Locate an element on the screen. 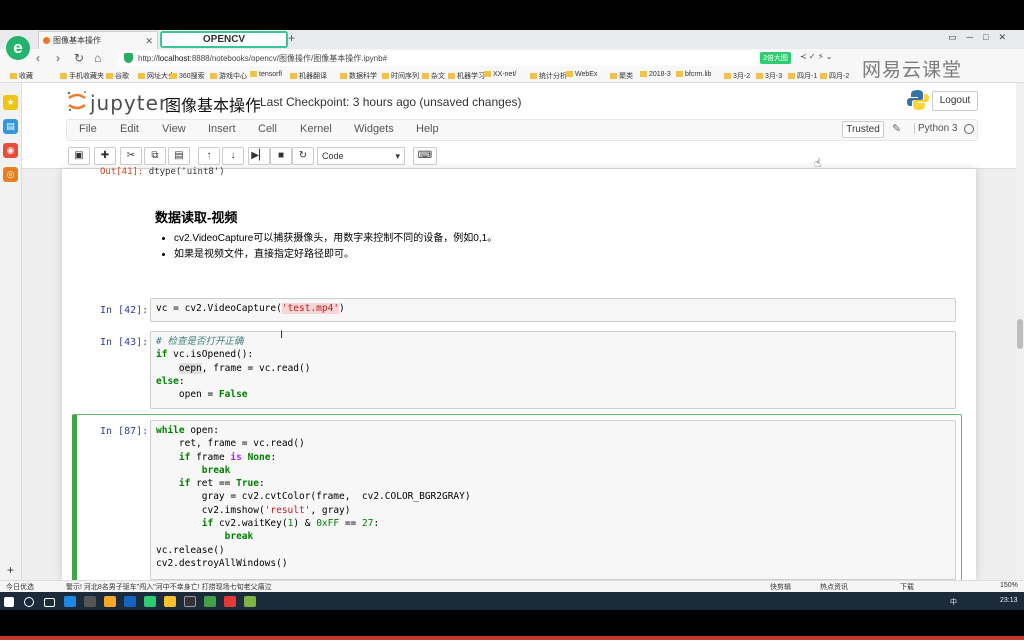 This screenshot has height=640, width=1024. bookmark-item: 聚类 is located at coordinates (621, 76).